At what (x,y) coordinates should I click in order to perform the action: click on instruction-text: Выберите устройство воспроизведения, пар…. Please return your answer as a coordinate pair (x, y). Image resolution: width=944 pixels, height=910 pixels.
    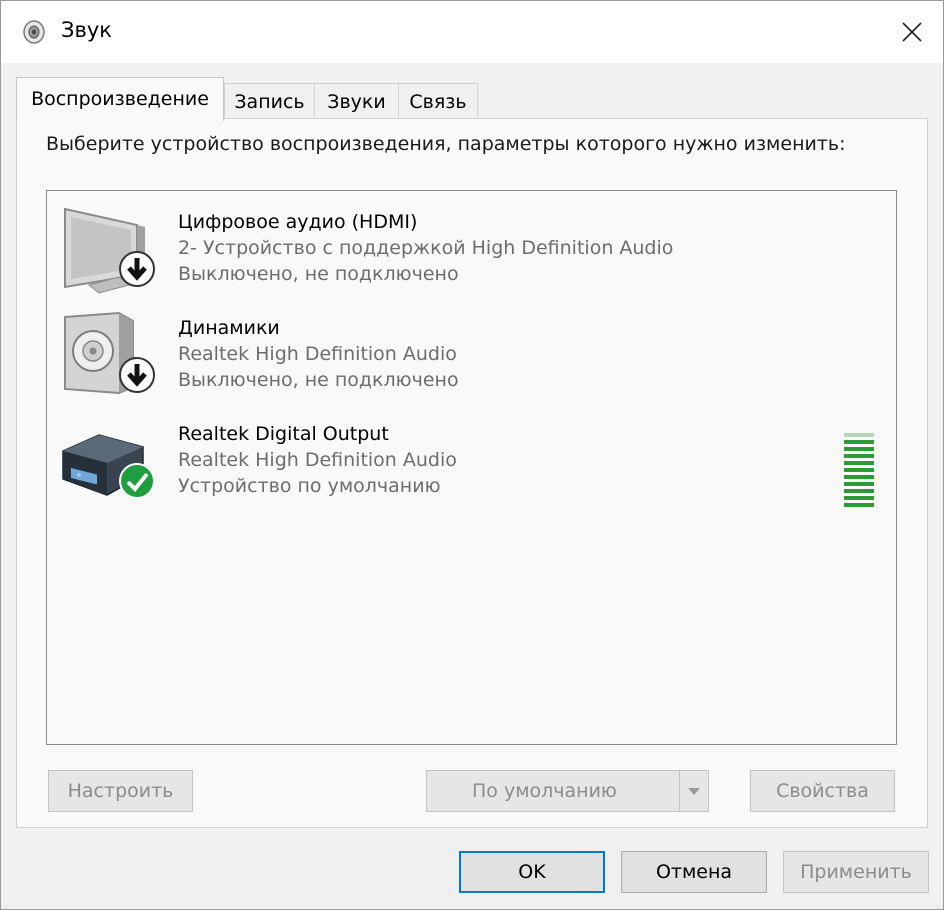
    Looking at the image, I should click on (446, 144).